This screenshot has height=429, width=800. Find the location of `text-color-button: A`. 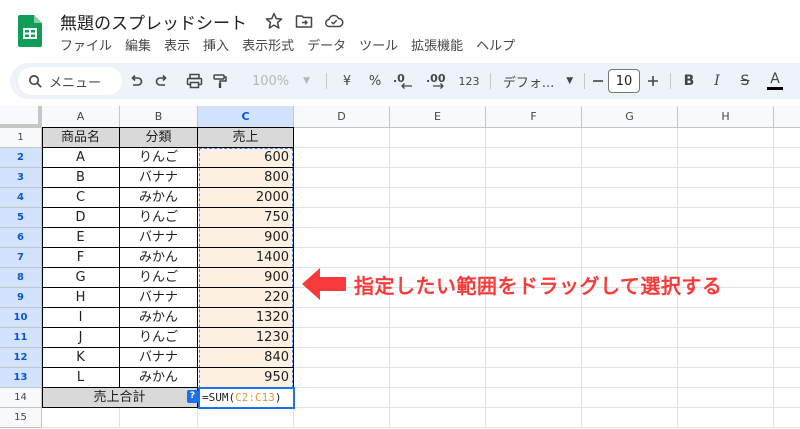

text-color-button: A is located at coordinates (775, 81).